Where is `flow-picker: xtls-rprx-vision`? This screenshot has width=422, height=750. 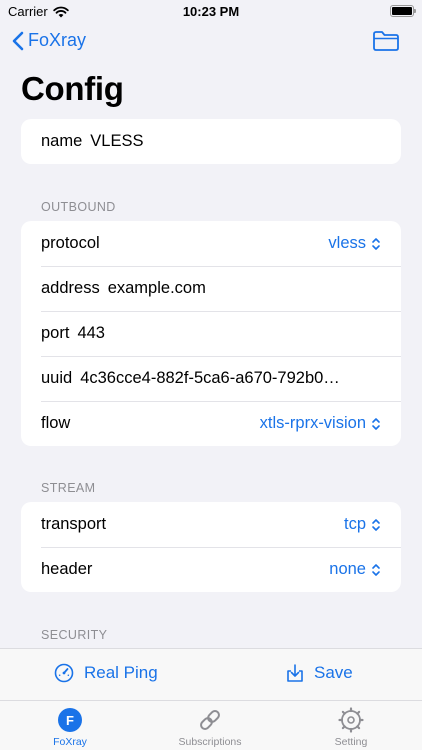
flow-picker: xtls-rprx-vision is located at coordinates (320, 423).